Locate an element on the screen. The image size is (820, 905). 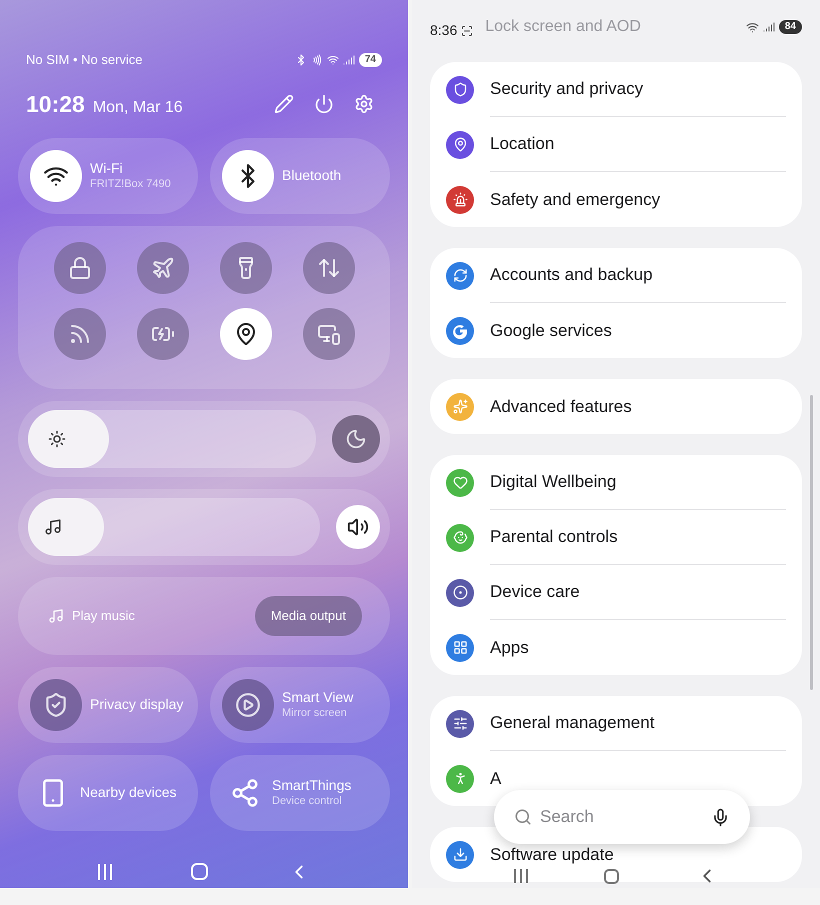
home-icon is located at coordinates (612, 876).